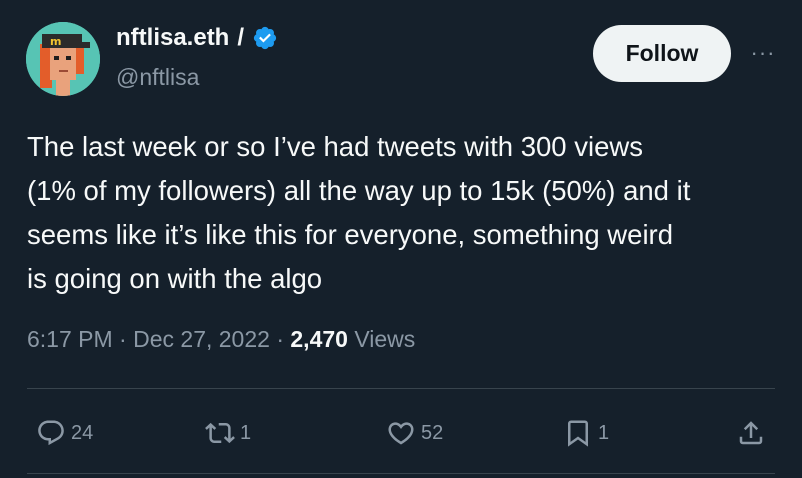  Describe the element at coordinates (246, 432) in the screenshot. I see `retweet-count: 1` at that location.